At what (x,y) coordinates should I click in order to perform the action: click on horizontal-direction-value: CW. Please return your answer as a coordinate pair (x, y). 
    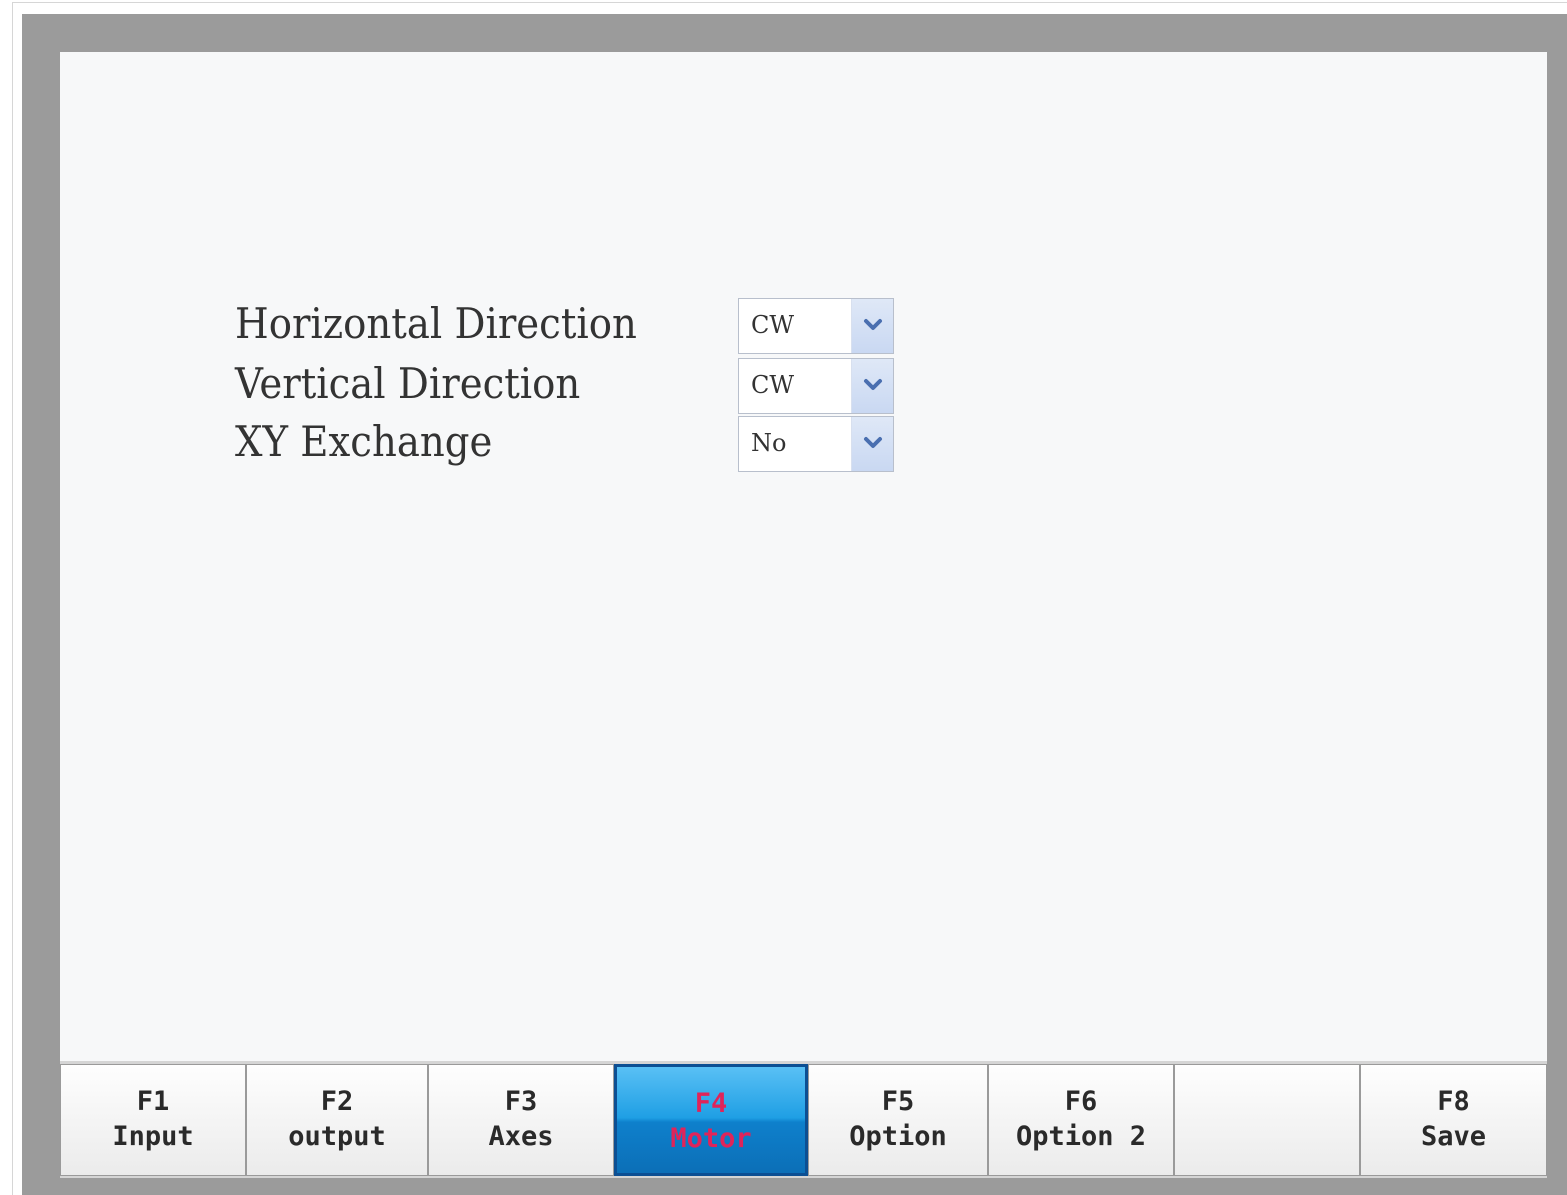
    Looking at the image, I should click on (773, 325).